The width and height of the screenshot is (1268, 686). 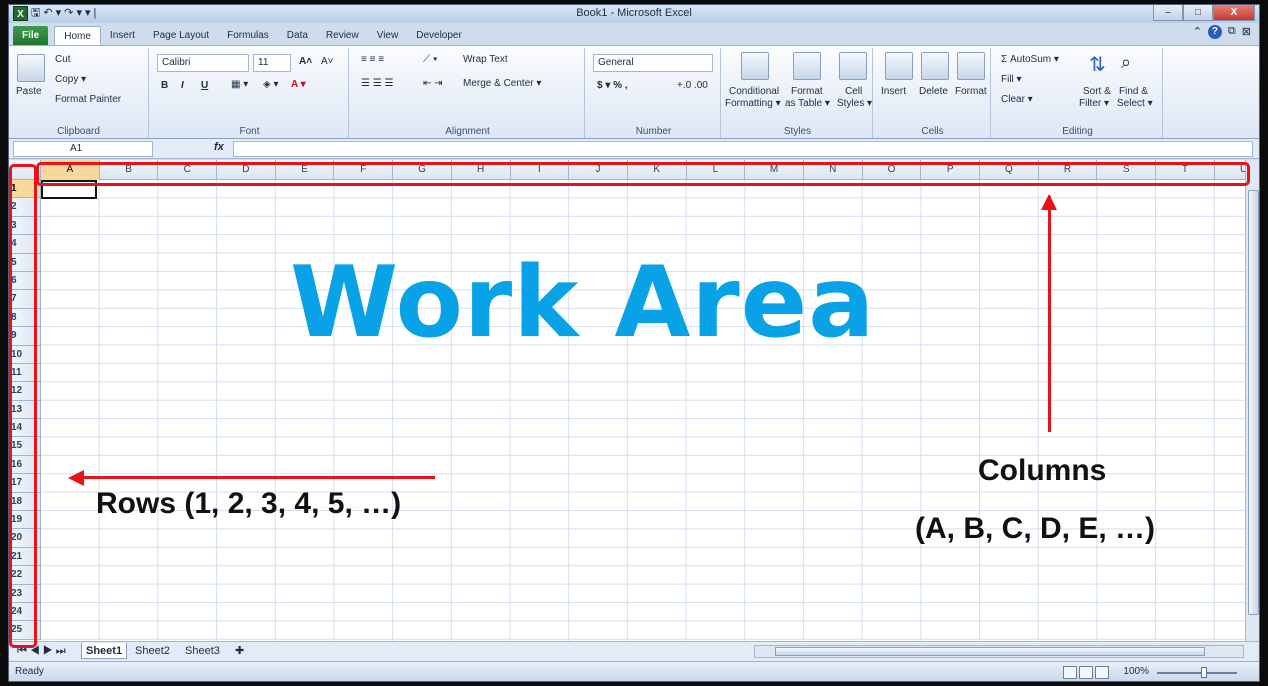 What do you see at coordinates (31, 35) in the screenshot?
I see `tab-file: File` at bounding box center [31, 35].